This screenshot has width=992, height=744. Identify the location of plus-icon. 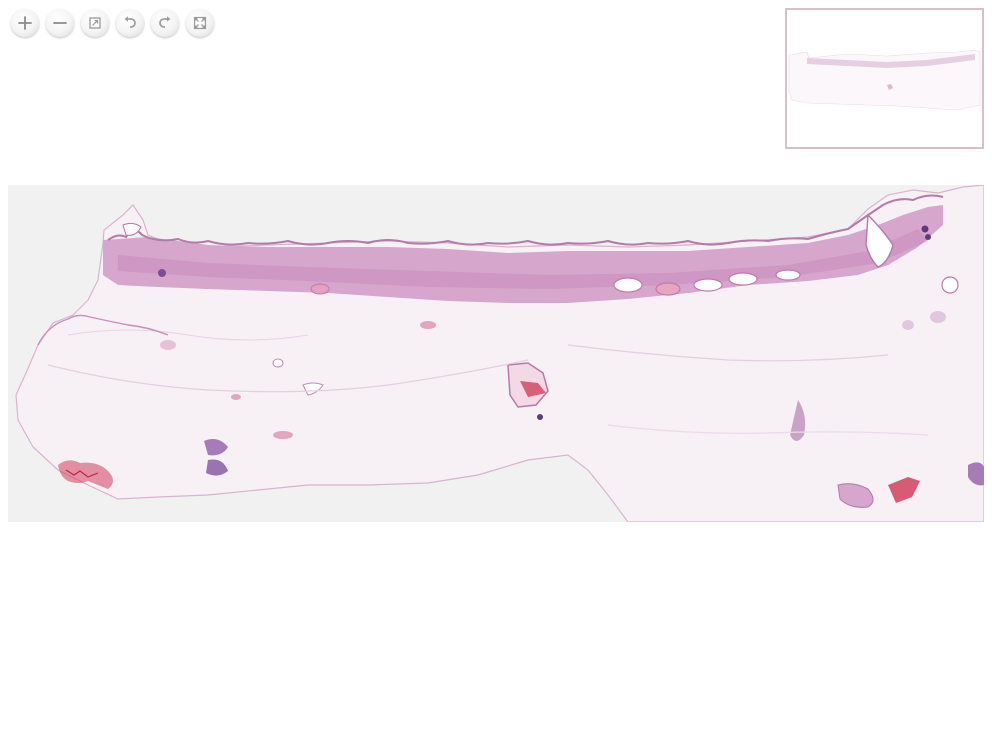
(25, 23).